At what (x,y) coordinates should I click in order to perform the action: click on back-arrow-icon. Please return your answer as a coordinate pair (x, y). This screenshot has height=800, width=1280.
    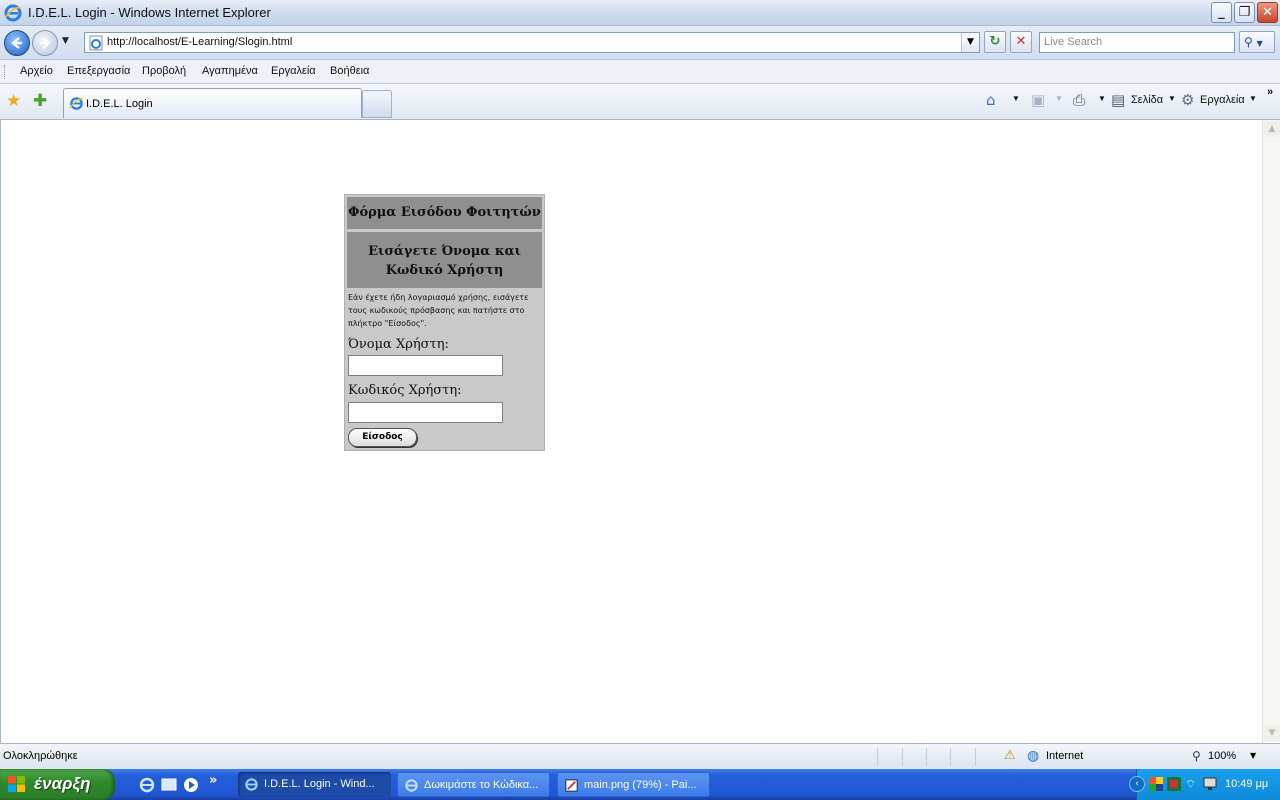
    Looking at the image, I should click on (16, 43).